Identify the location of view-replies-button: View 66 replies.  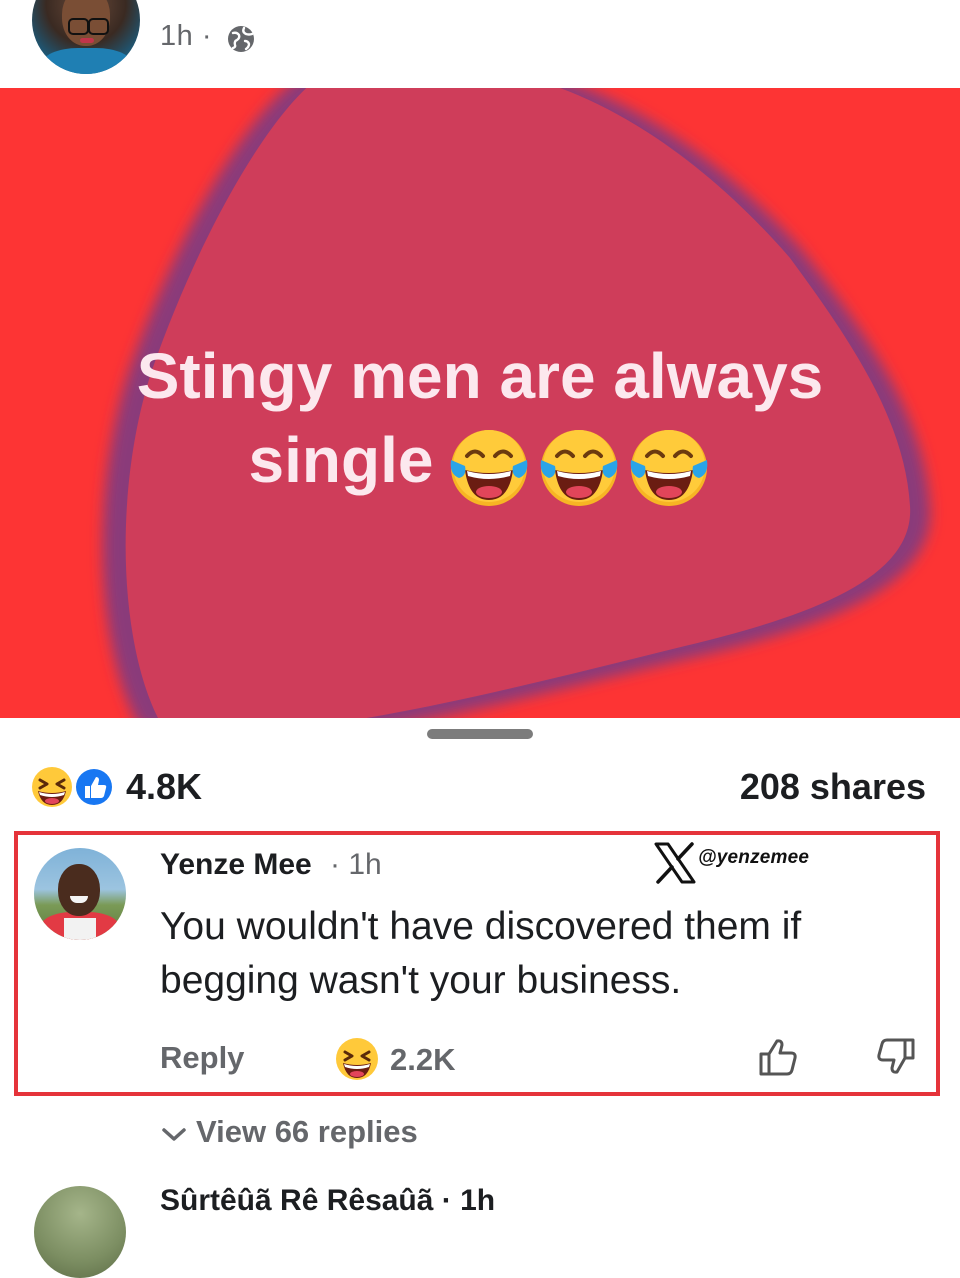
(289, 1132).